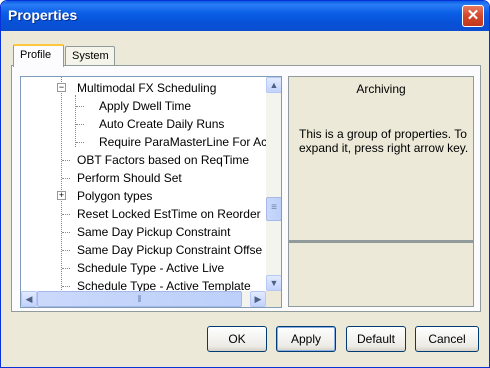 The width and height of the screenshot is (490, 368). I want to click on chevron-down-icon: ▼, so click(274, 283).